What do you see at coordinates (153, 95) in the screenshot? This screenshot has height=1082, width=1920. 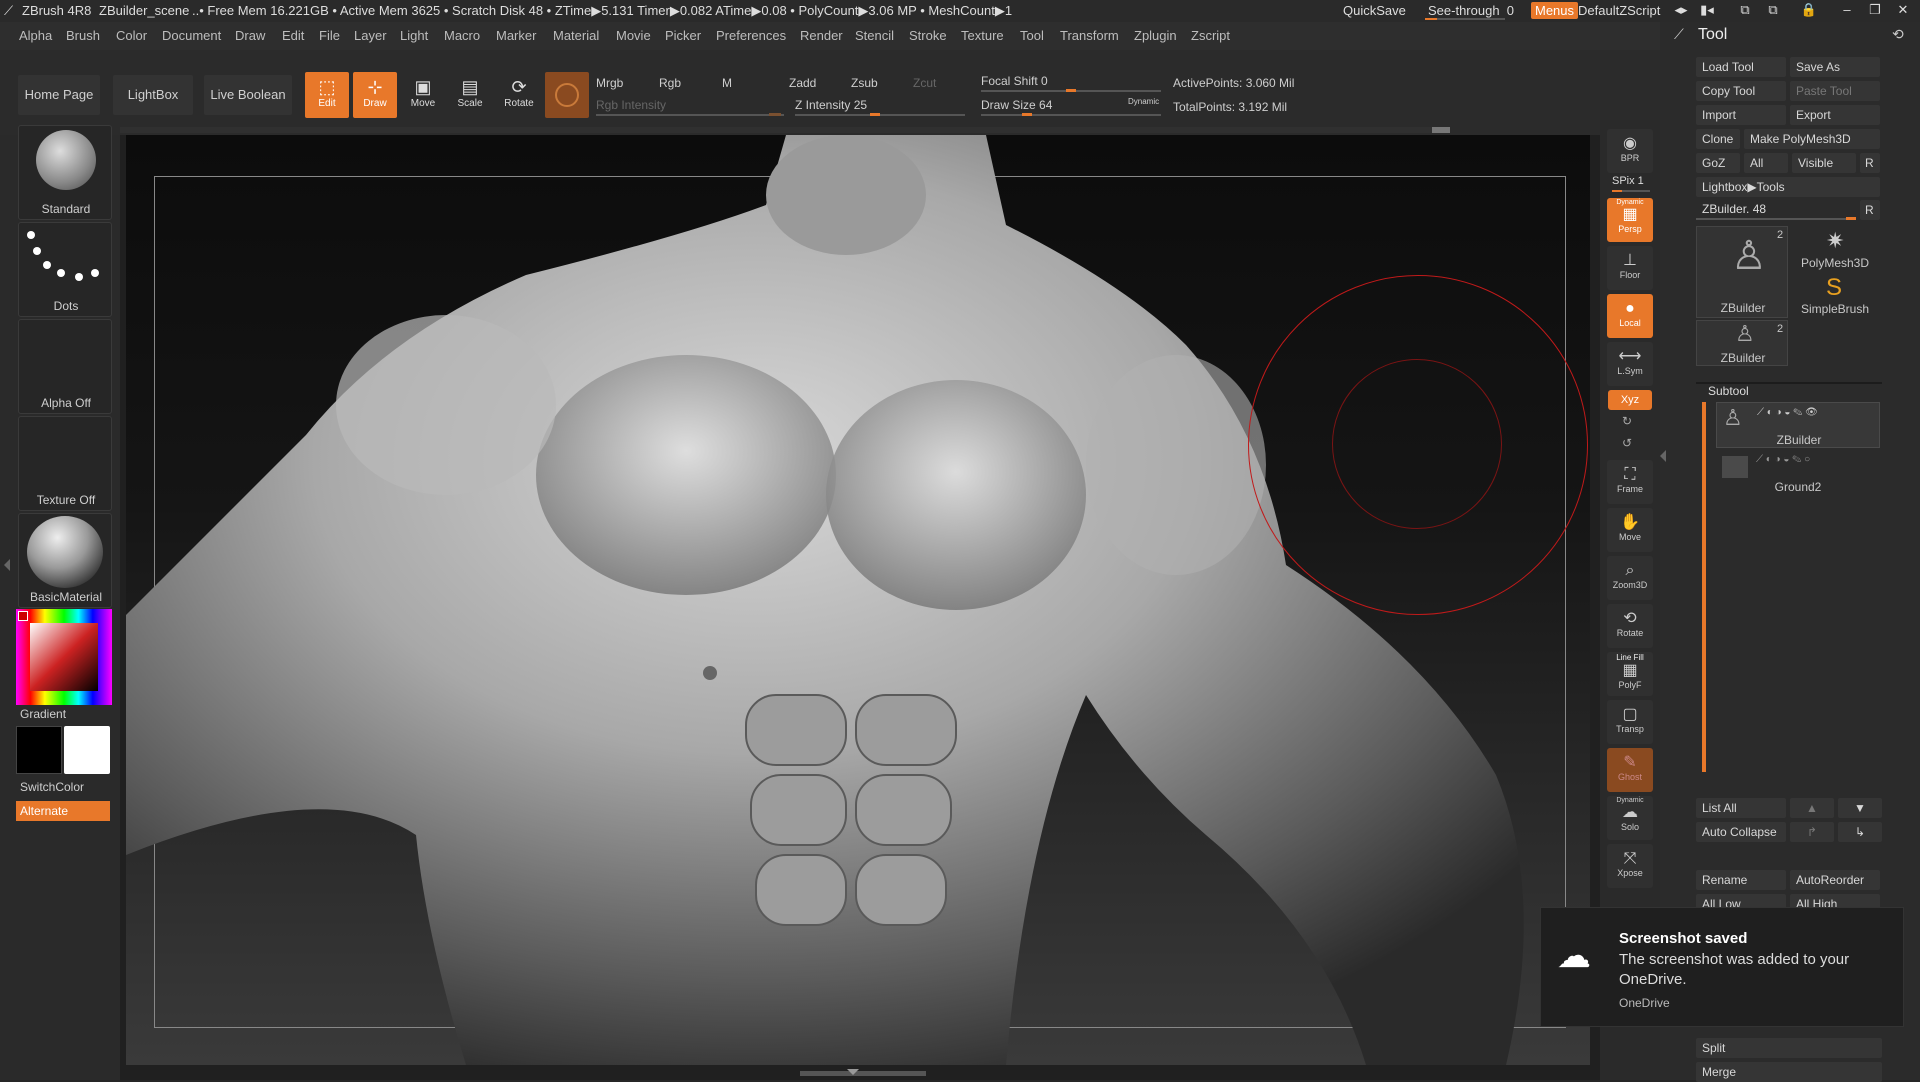 I see `lightbox-button: LightBox` at bounding box center [153, 95].